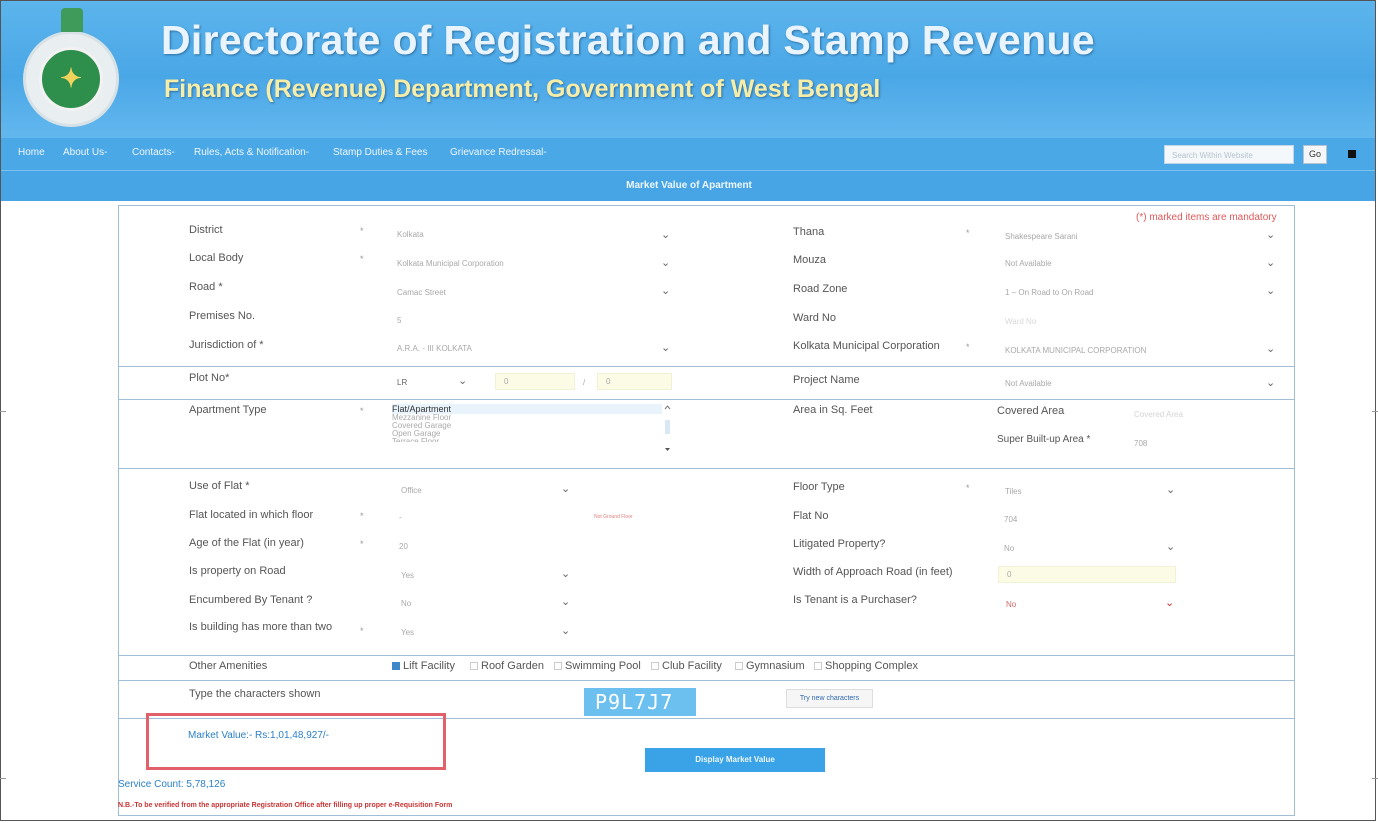  What do you see at coordinates (1049, 292) in the screenshot?
I see `road-zone-select: 1 – On Road to On Road` at bounding box center [1049, 292].